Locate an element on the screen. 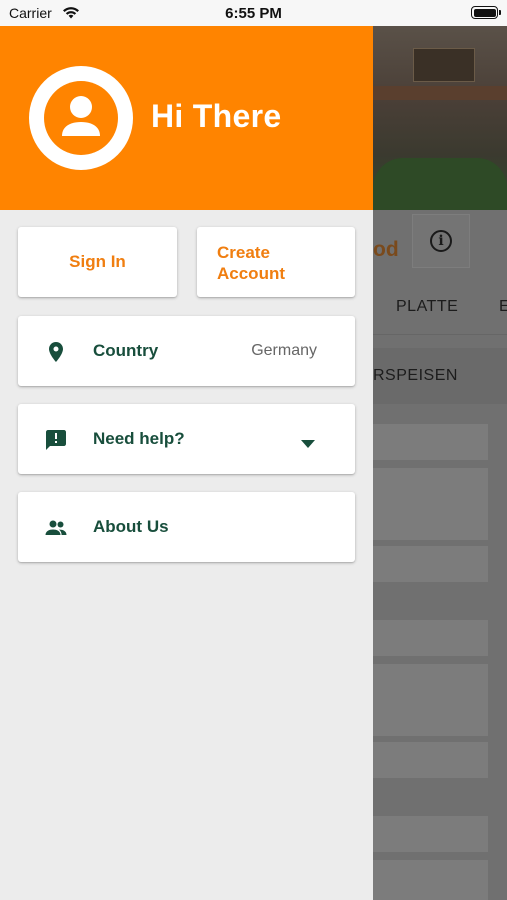 This screenshot has width=507, height=900. menu-section-header: RSPEISEN is located at coordinates (440, 376).